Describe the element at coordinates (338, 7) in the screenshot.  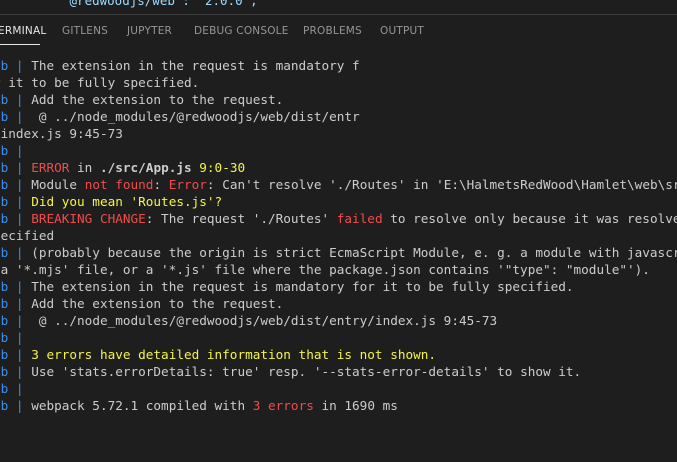
I see `editor-area: "@redwoodjs/web": "2.0.0",` at that location.